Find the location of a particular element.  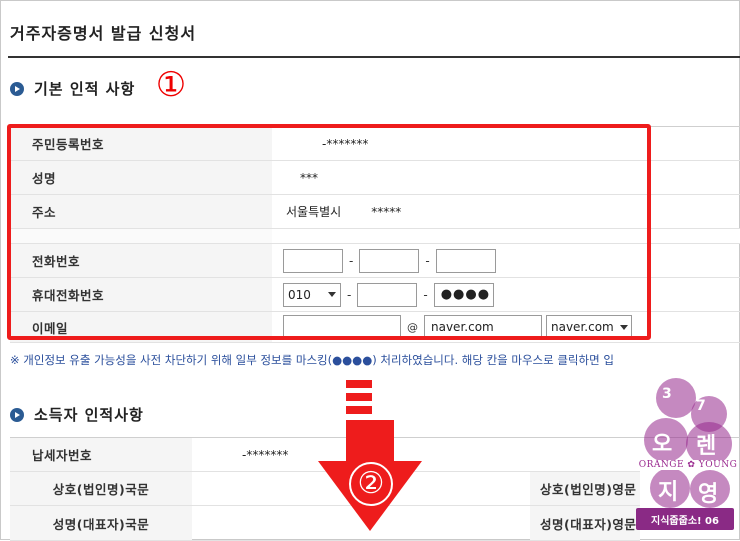

trade-name-en-label: 상호(법인명)영문 is located at coordinates (585, 488).